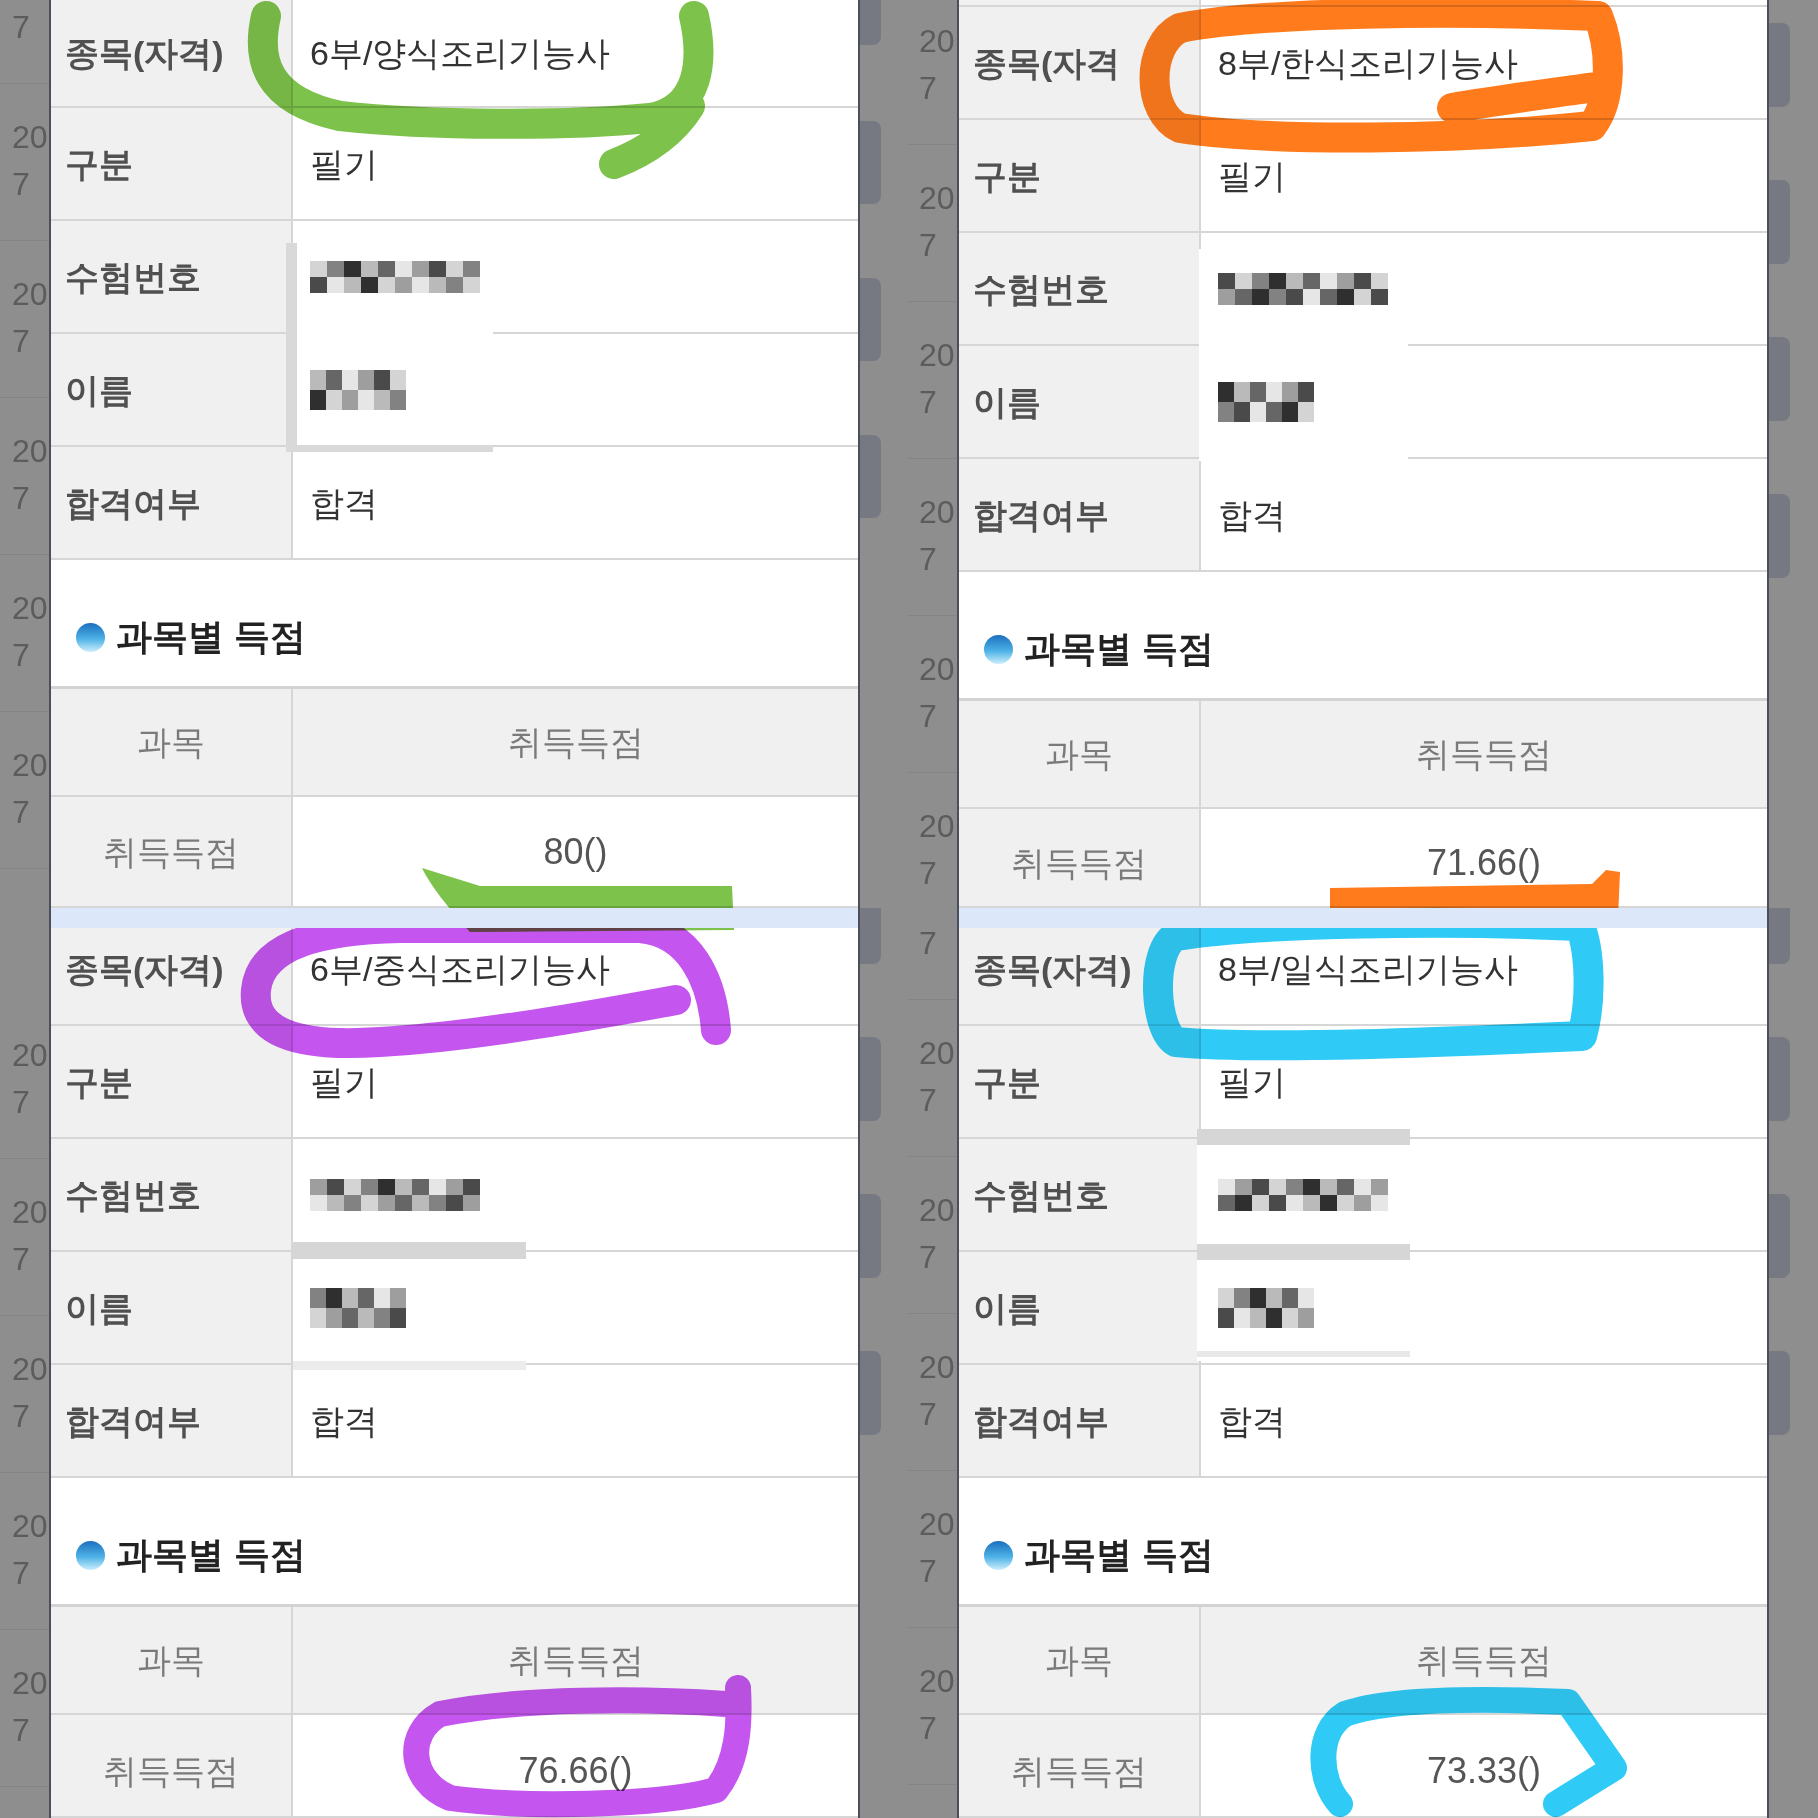 Image resolution: width=1818 pixels, height=1818 pixels. What do you see at coordinates (1368, 969) in the screenshot?
I see `field-value: 8부/일식조리기능사` at bounding box center [1368, 969].